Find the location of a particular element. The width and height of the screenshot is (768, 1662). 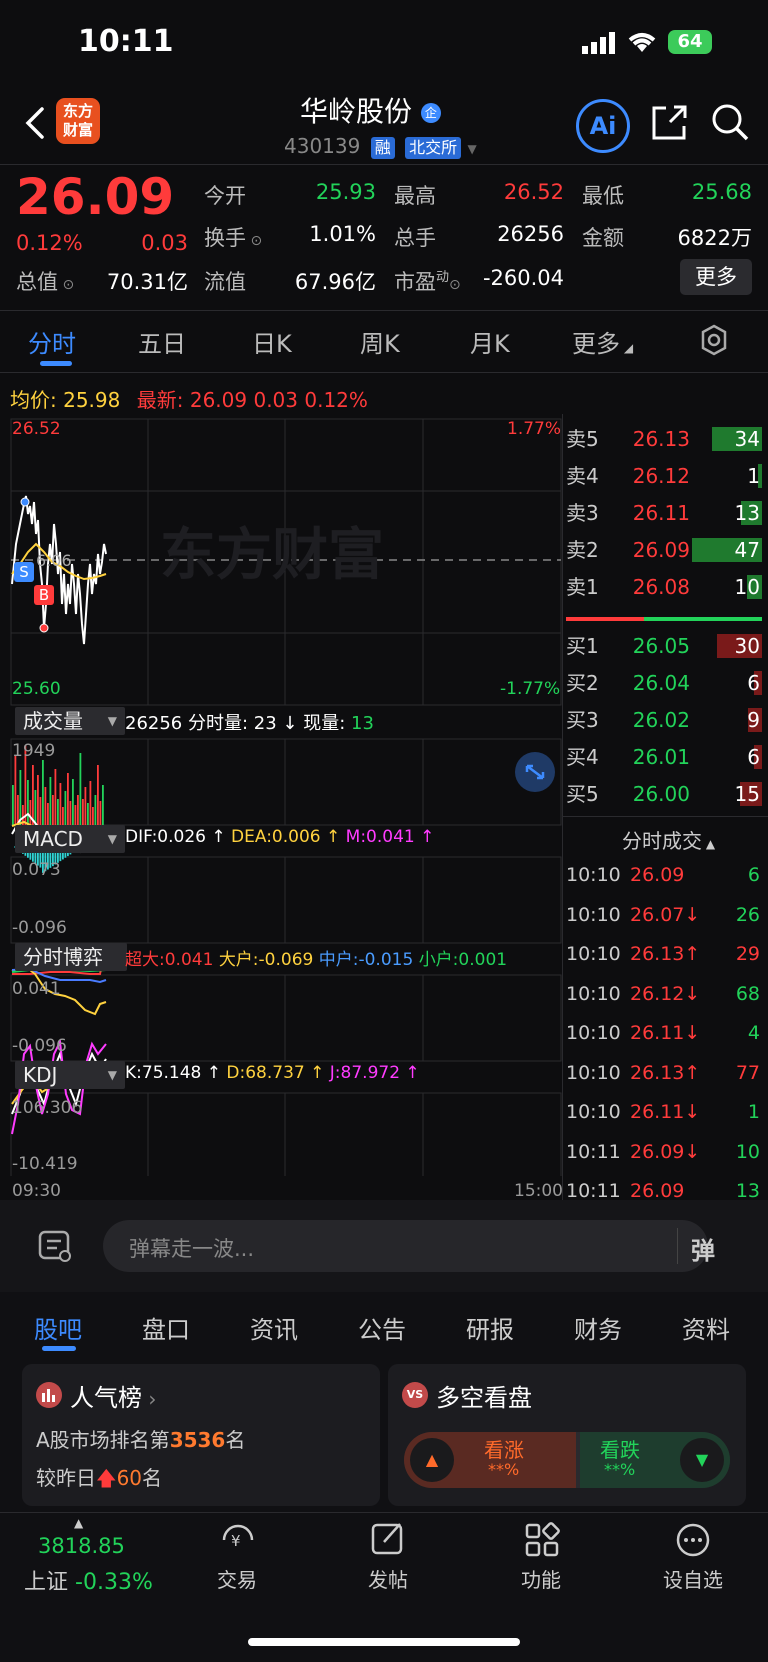

status-time: 10:11 is located at coordinates (126, 41).